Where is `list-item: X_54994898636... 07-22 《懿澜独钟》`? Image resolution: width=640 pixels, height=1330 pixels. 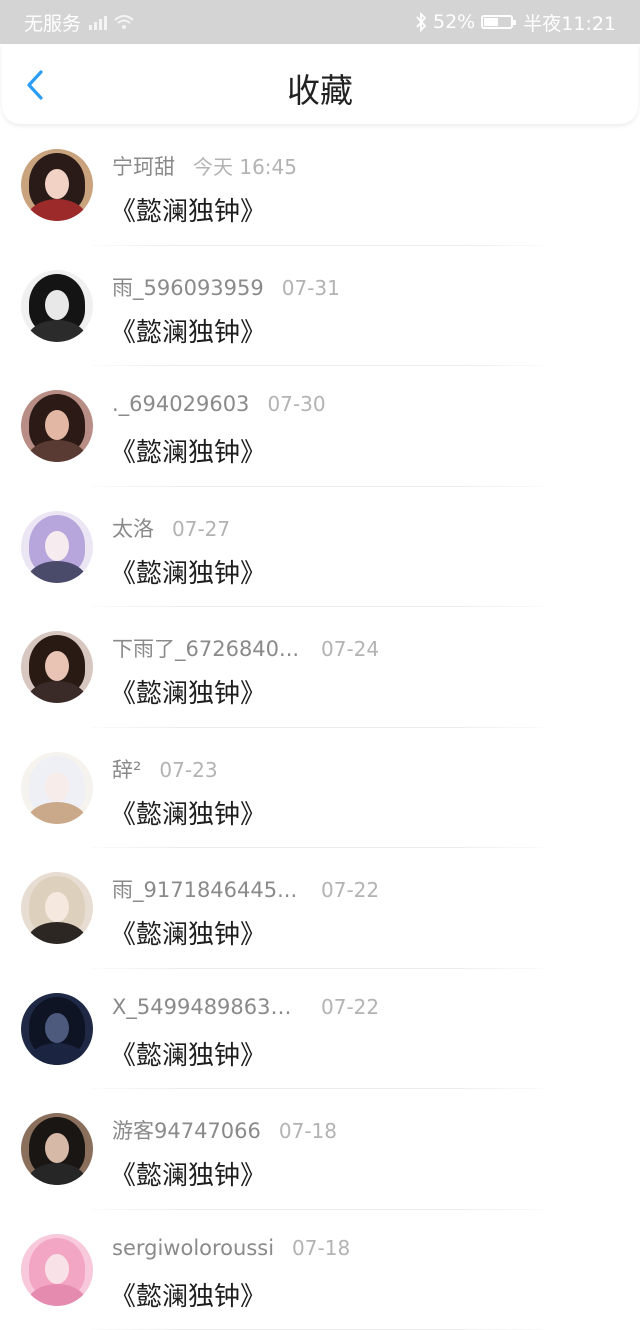 list-item: X_54994898636... 07-22 《懿澜独钟》 is located at coordinates (320, 1029).